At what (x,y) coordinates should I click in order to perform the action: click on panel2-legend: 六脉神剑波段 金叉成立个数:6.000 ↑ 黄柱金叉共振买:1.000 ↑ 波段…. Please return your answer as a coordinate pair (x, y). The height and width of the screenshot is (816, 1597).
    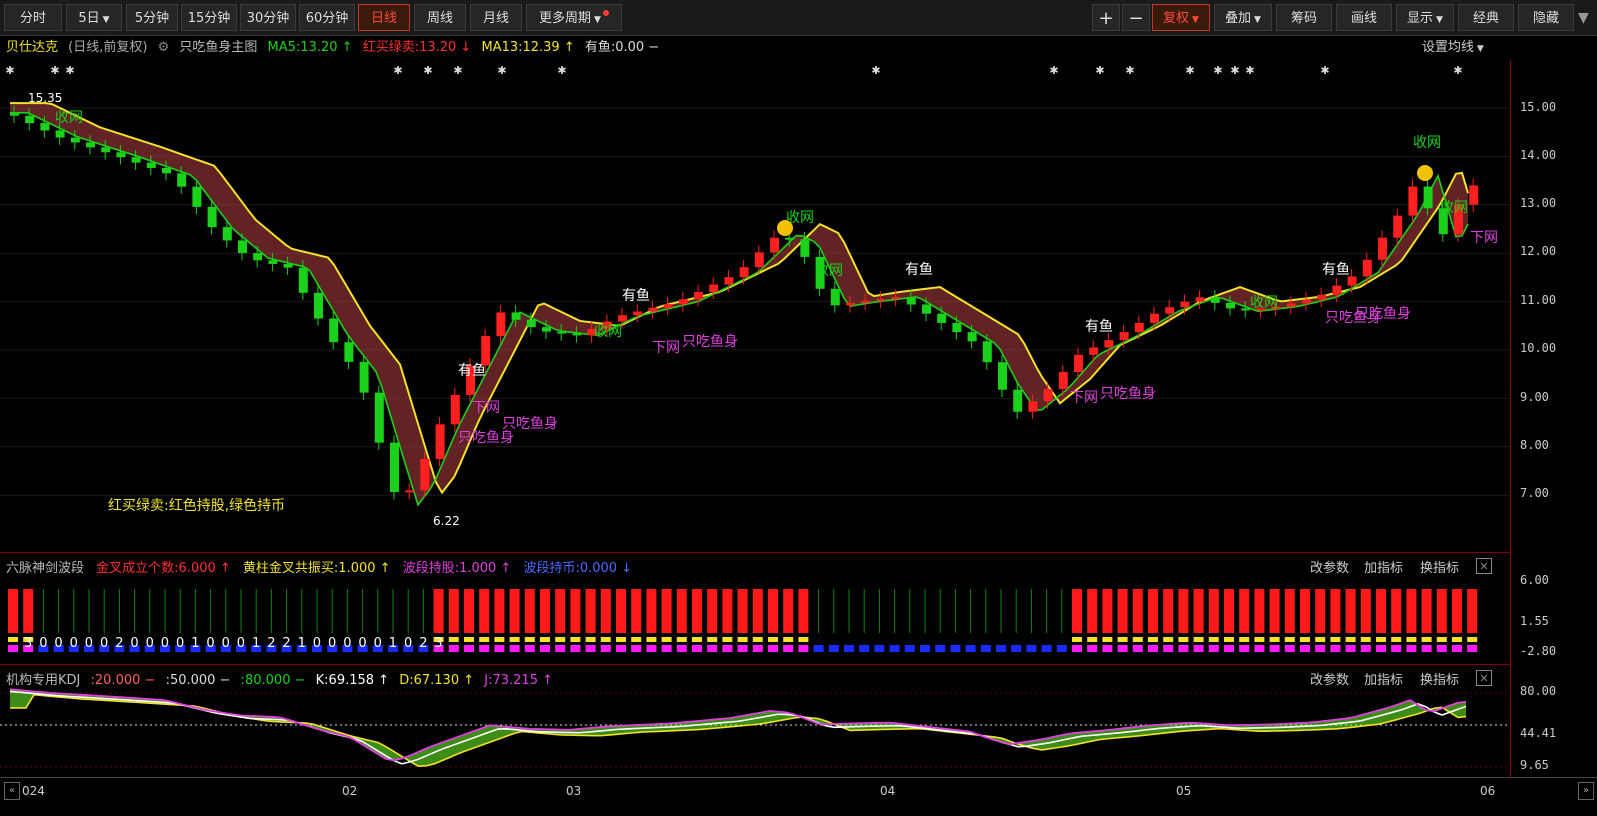
    Looking at the image, I should click on (319, 566).